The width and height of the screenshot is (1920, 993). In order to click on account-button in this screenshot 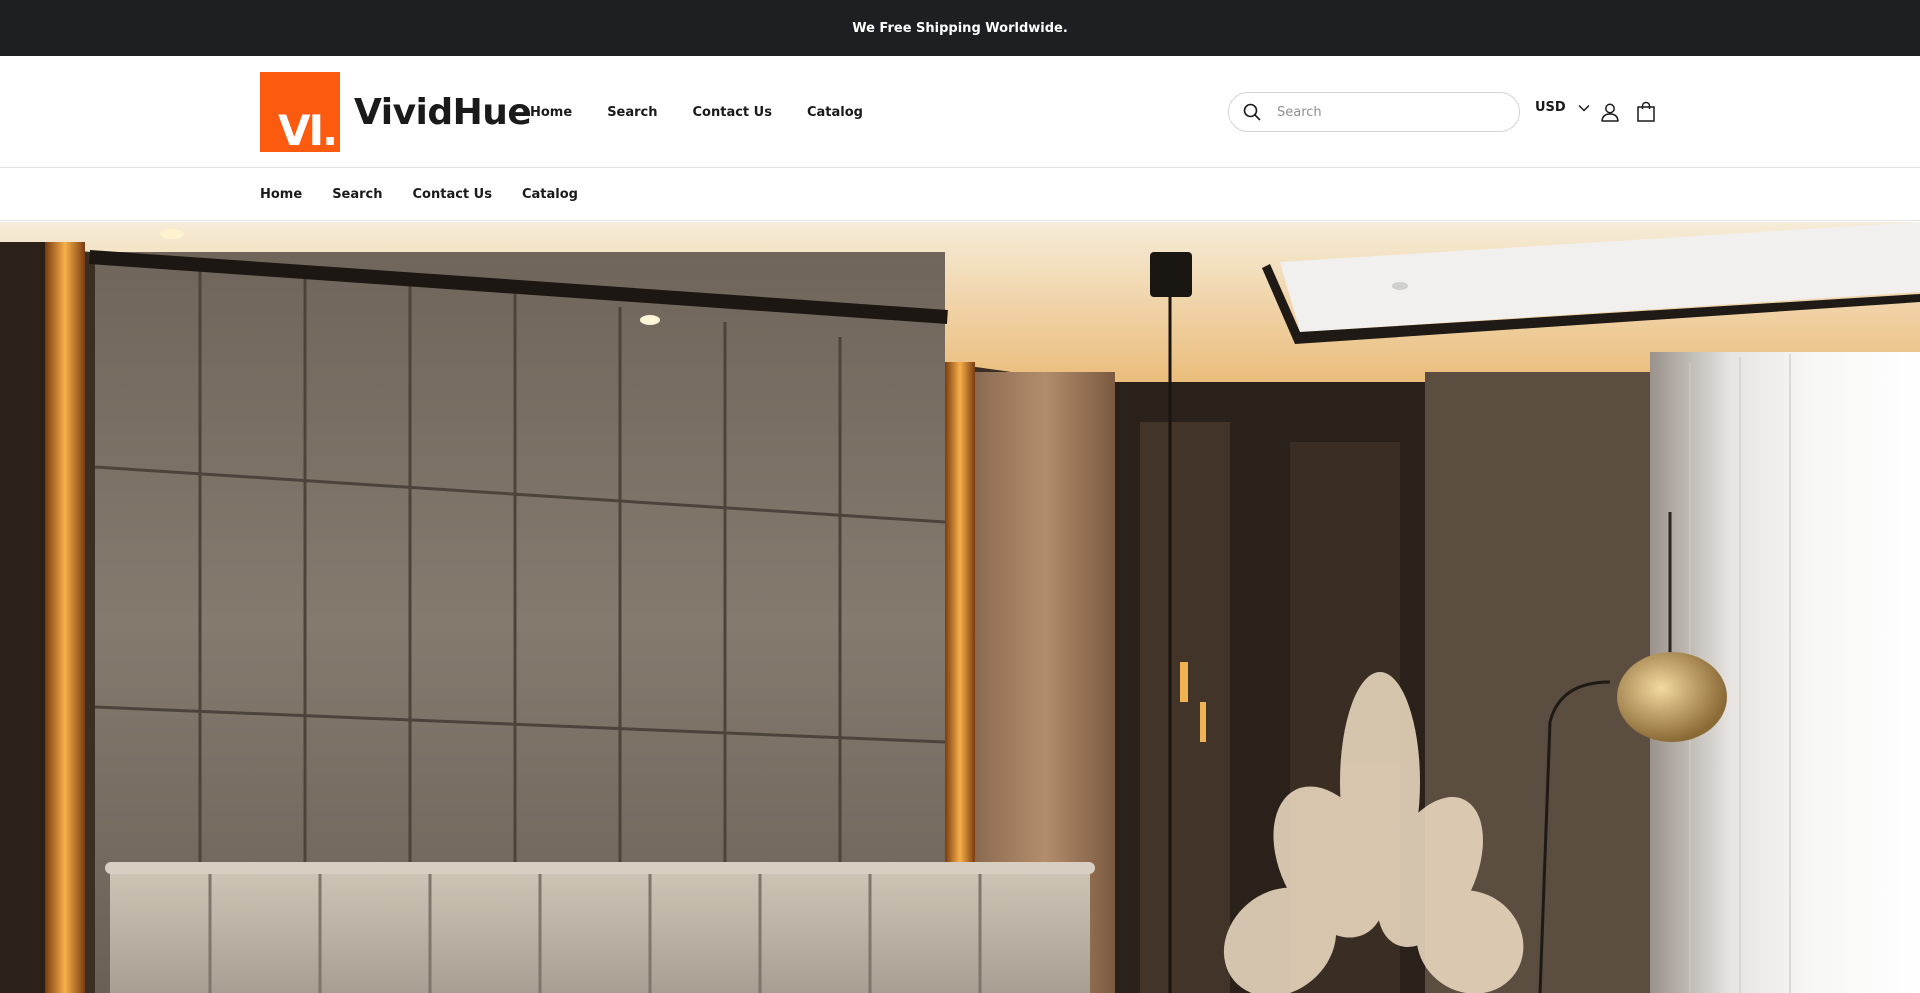, I will do `click(1610, 112)`.